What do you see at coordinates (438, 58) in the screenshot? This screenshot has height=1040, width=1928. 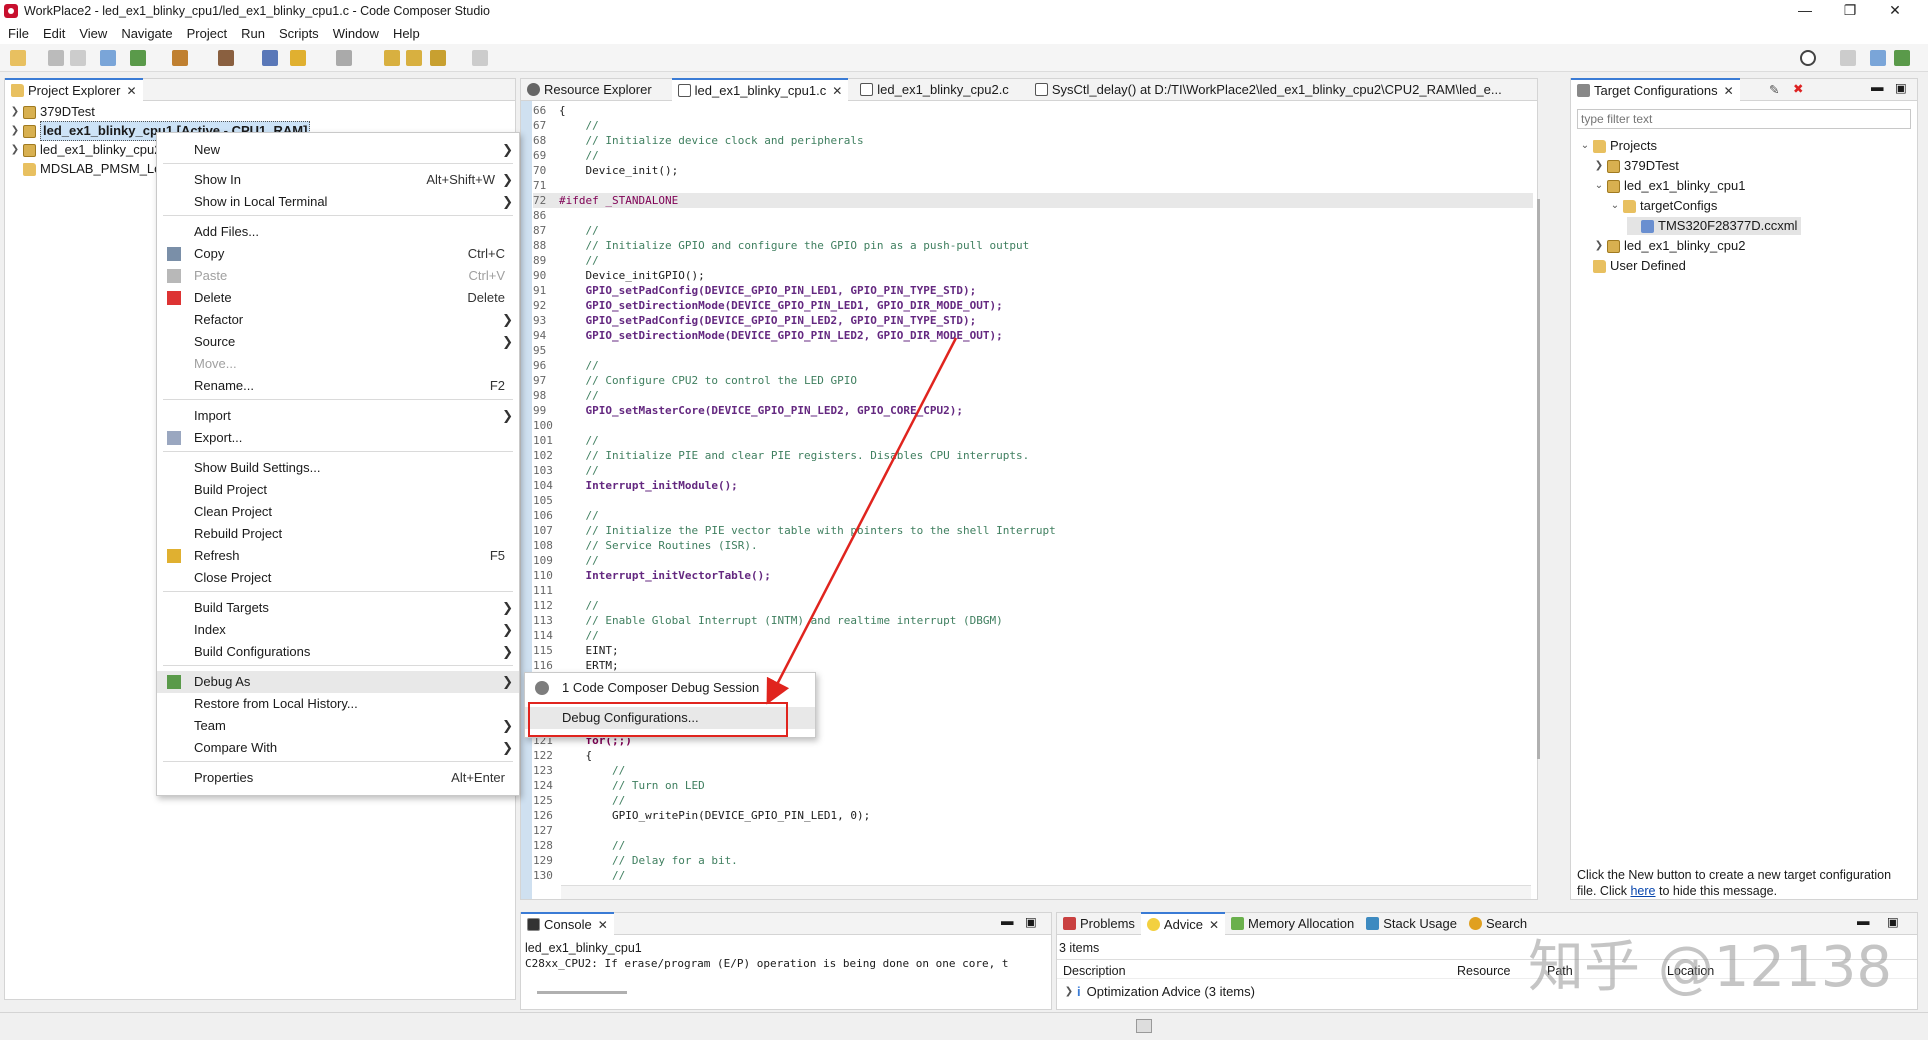 I see `nav-back-icon` at bounding box center [438, 58].